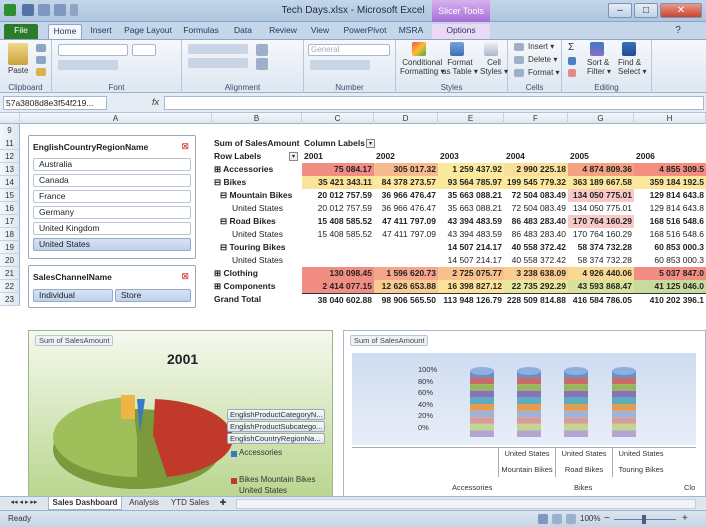 The image size is (706, 527). What do you see at coordinates (406, 299) in the screenshot?
I see `pivot-cell: 98 906 565.50` at bounding box center [406, 299].